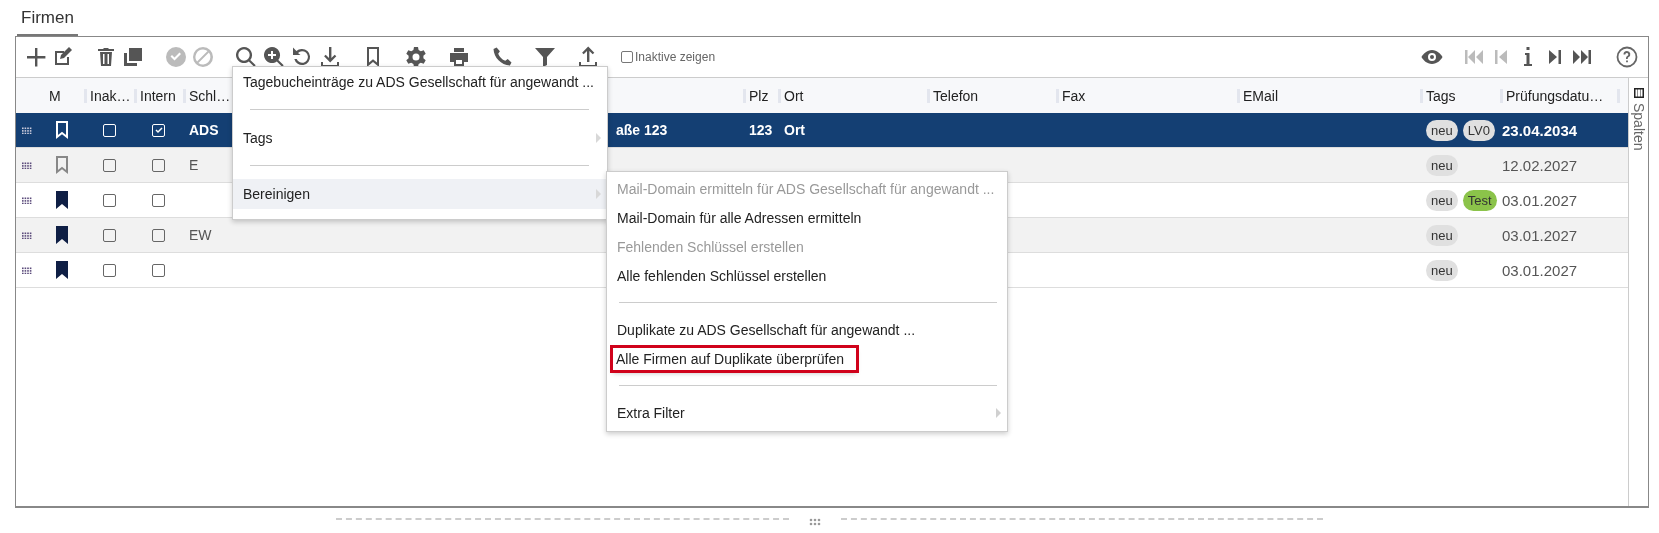 Image resolution: width=1659 pixels, height=533 pixels. Describe the element at coordinates (1540, 130) in the screenshot. I see `table-cell: 23.04.2034` at that location.